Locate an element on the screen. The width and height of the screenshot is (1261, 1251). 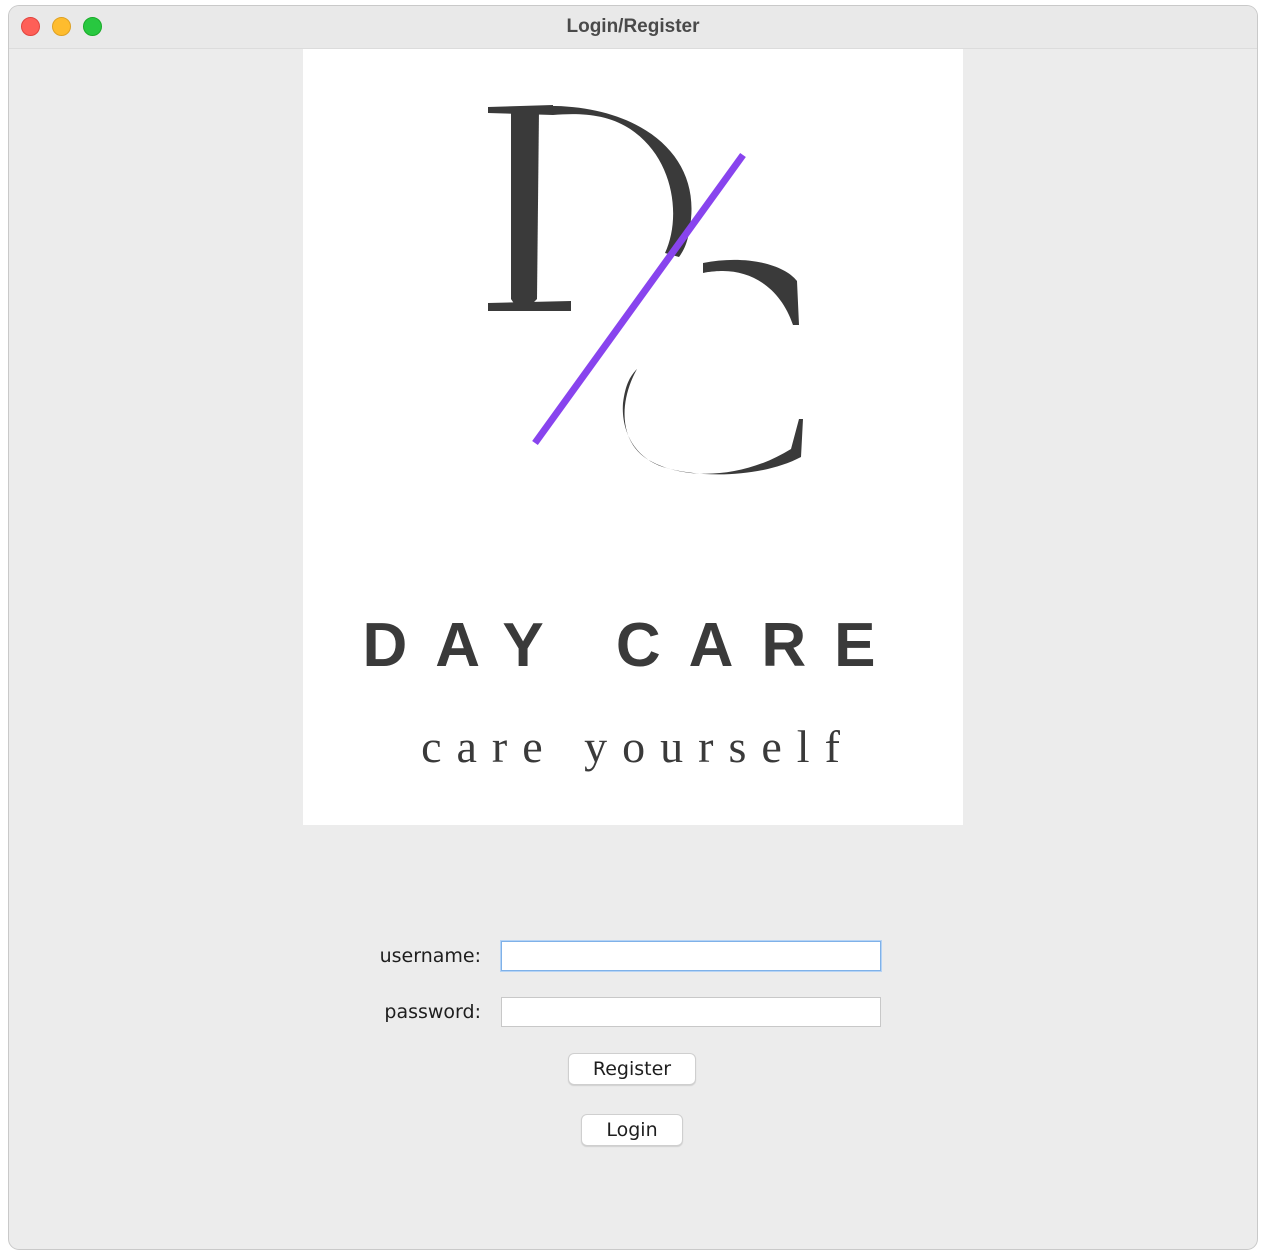
tagline: care yourself is located at coordinates (638, 746).